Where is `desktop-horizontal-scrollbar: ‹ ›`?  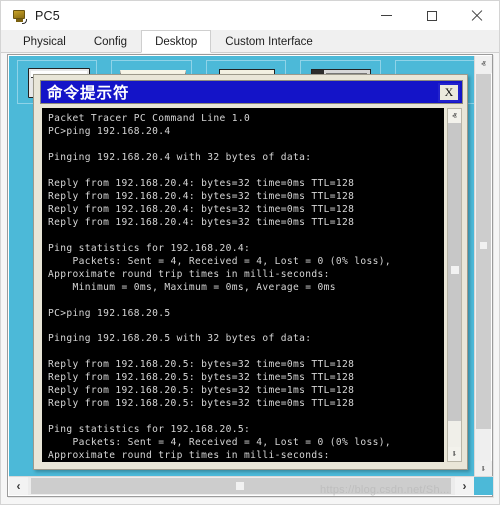 desktop-horizontal-scrollbar: ‹ › is located at coordinates (251, 485).